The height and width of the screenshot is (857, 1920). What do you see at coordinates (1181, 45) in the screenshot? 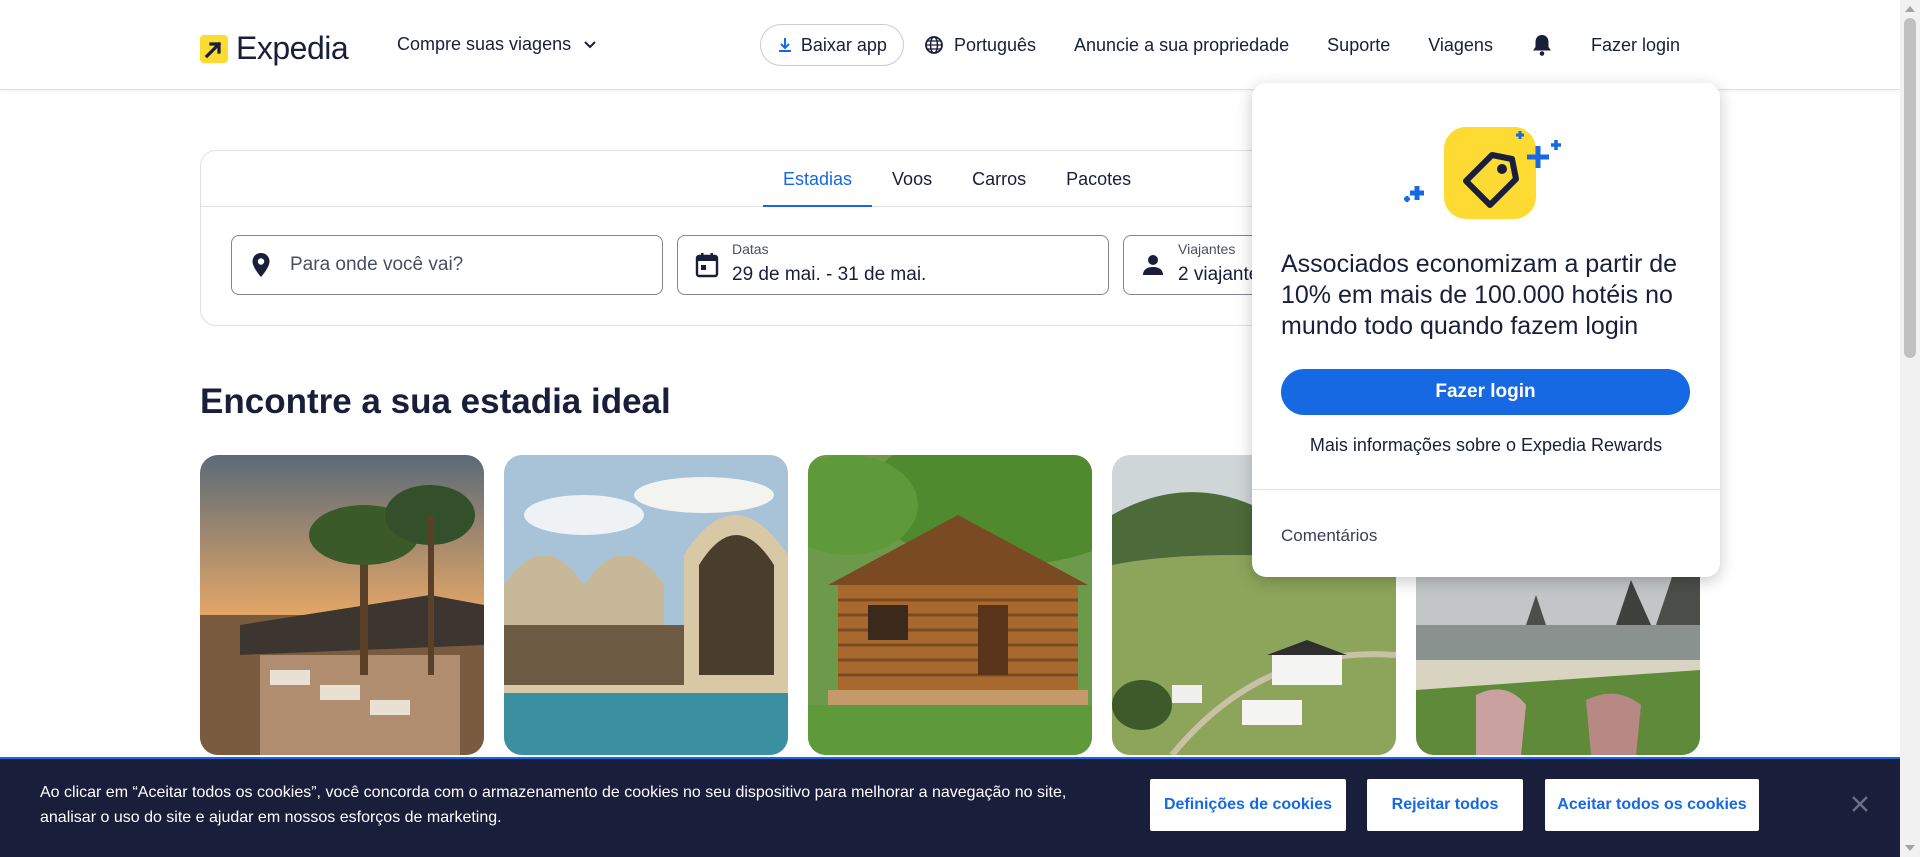
I see `list-property-link: Anuncie a sua propriedade` at bounding box center [1181, 45].